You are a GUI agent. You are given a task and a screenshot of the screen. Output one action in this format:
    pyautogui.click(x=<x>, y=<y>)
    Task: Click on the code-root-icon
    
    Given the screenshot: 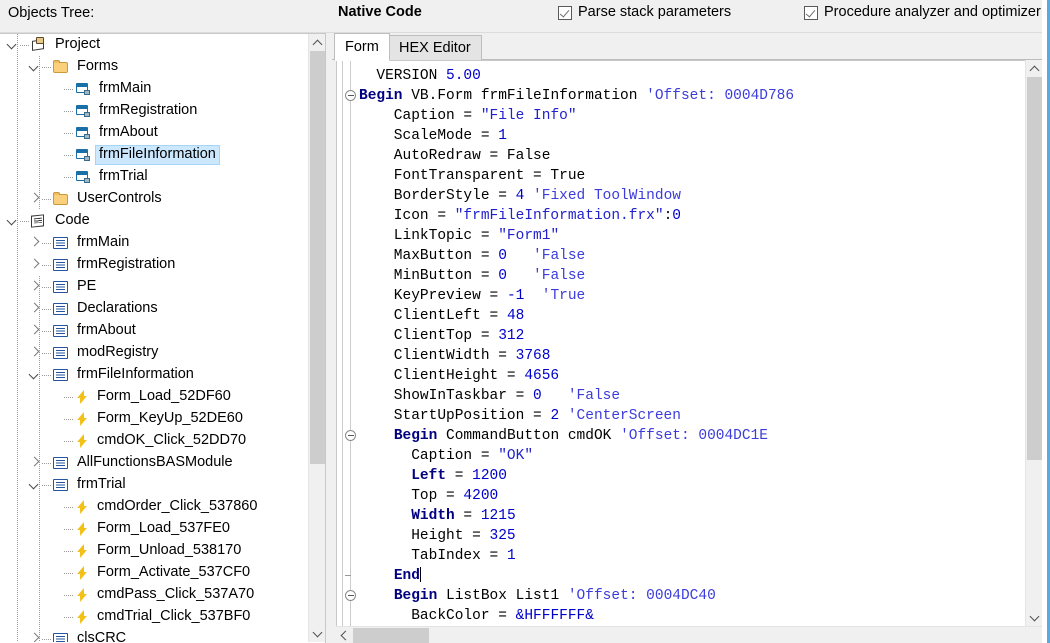 What is the action you would take?
    pyautogui.click(x=39, y=221)
    